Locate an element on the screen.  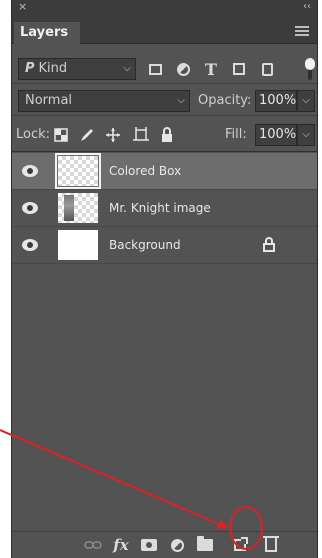
lock-row: Lock: Fill: 100% ⌵ is located at coordinates (164, 135).